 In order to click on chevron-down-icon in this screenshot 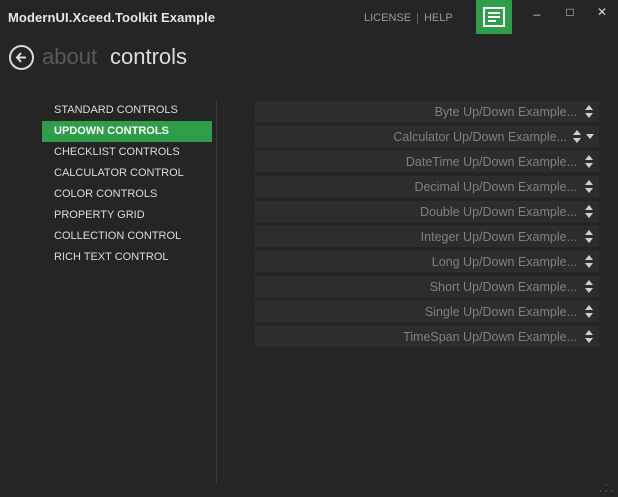, I will do `click(590, 136)`.